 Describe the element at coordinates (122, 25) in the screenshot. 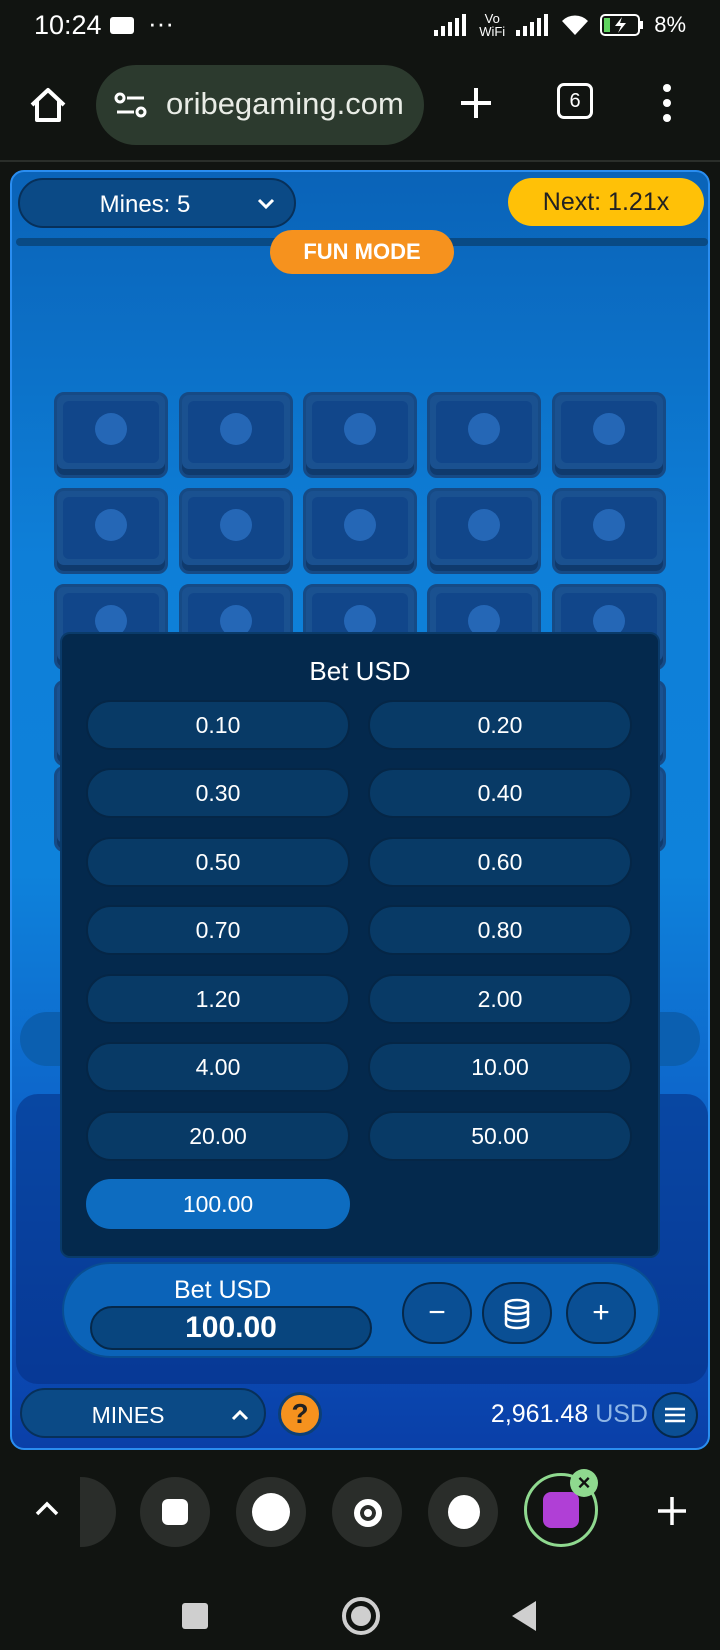

I see `video-camera-icon` at that location.